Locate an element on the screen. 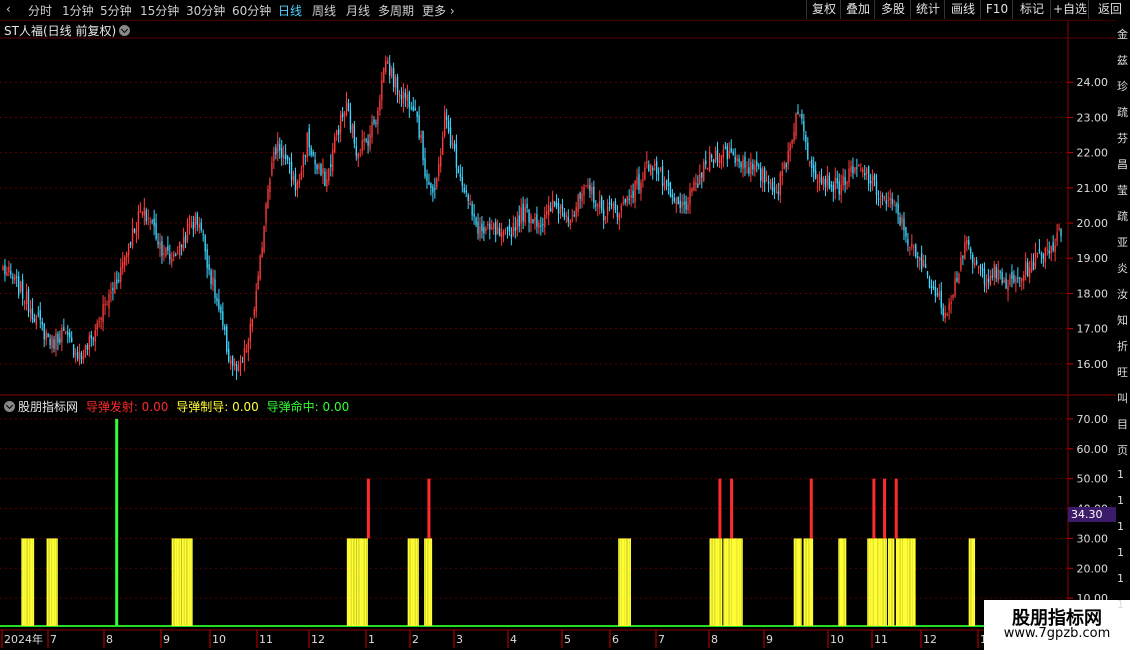 This screenshot has width=1130, height=650. x-tick-label: 7 is located at coordinates (661, 639).